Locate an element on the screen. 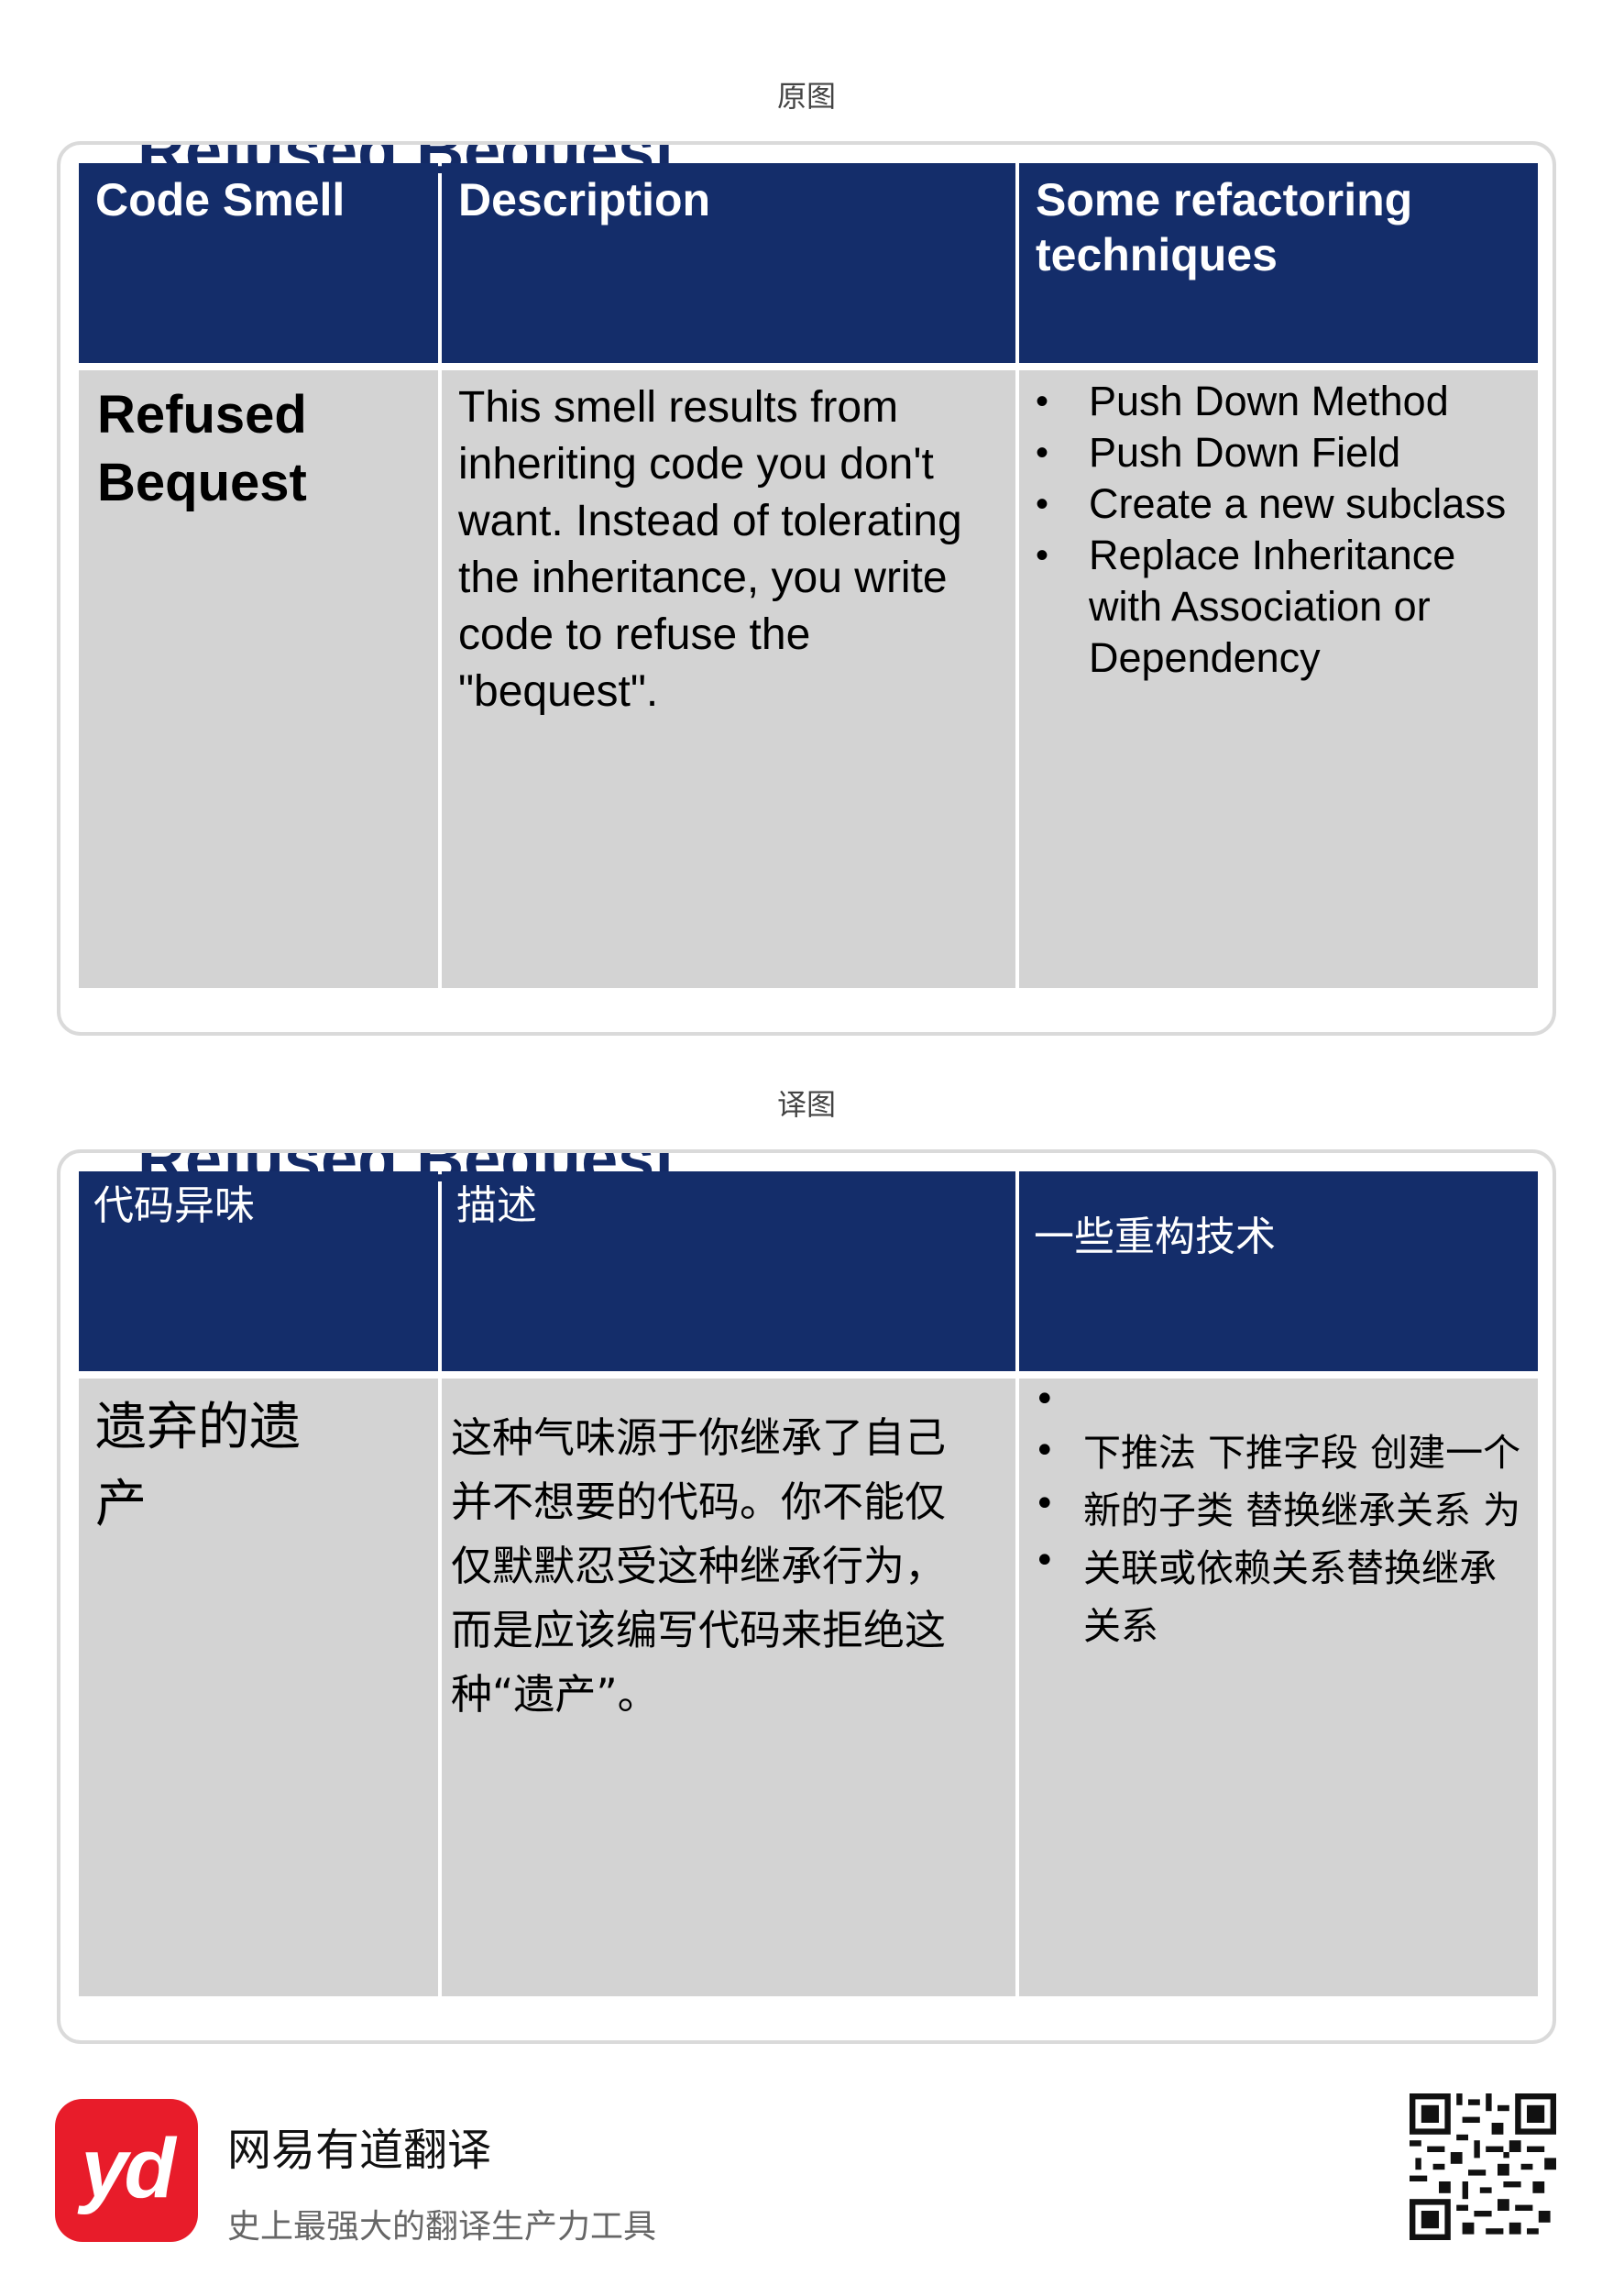 The image size is (1613, 2296). header-code-smell: 代码异味 is located at coordinates (258, 1271).